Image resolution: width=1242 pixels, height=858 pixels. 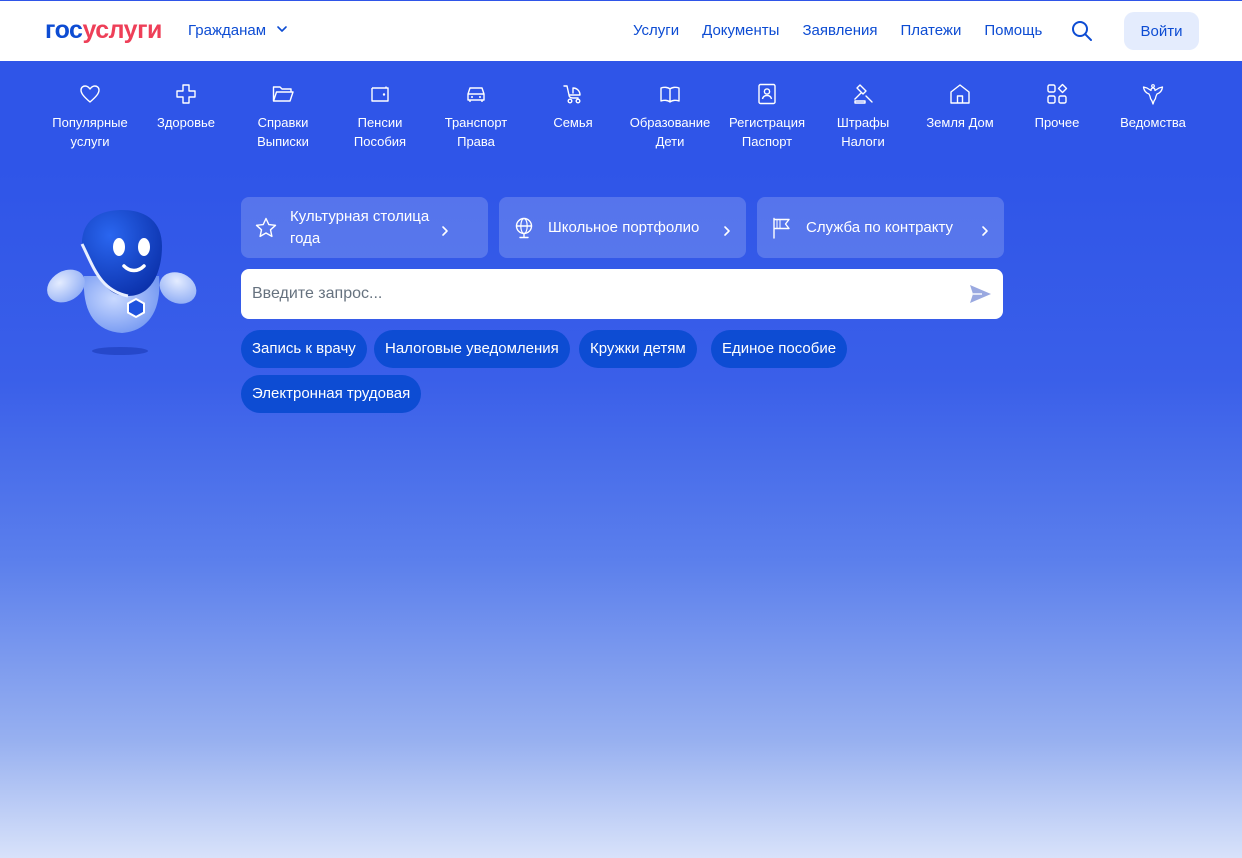 What do you see at coordinates (283, 94) in the screenshot?
I see `folder-icon` at bounding box center [283, 94].